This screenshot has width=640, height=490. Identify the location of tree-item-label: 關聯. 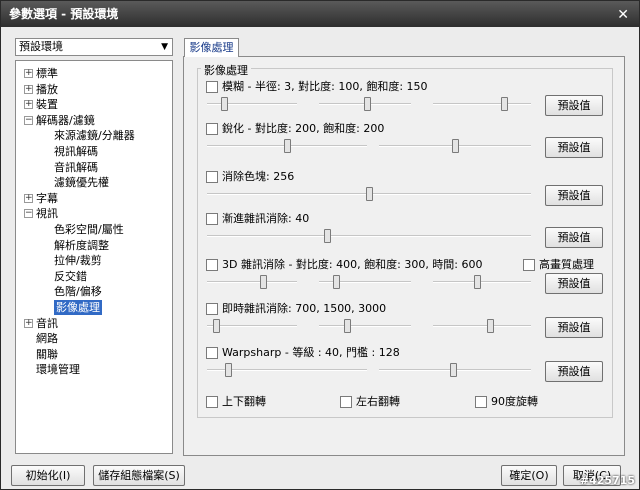
(47, 354).